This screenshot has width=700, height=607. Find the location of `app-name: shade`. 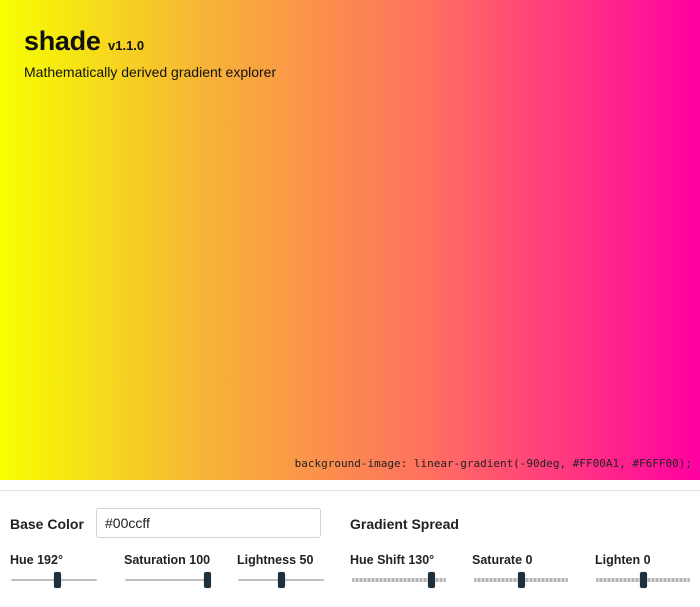

app-name: shade is located at coordinates (62, 41).